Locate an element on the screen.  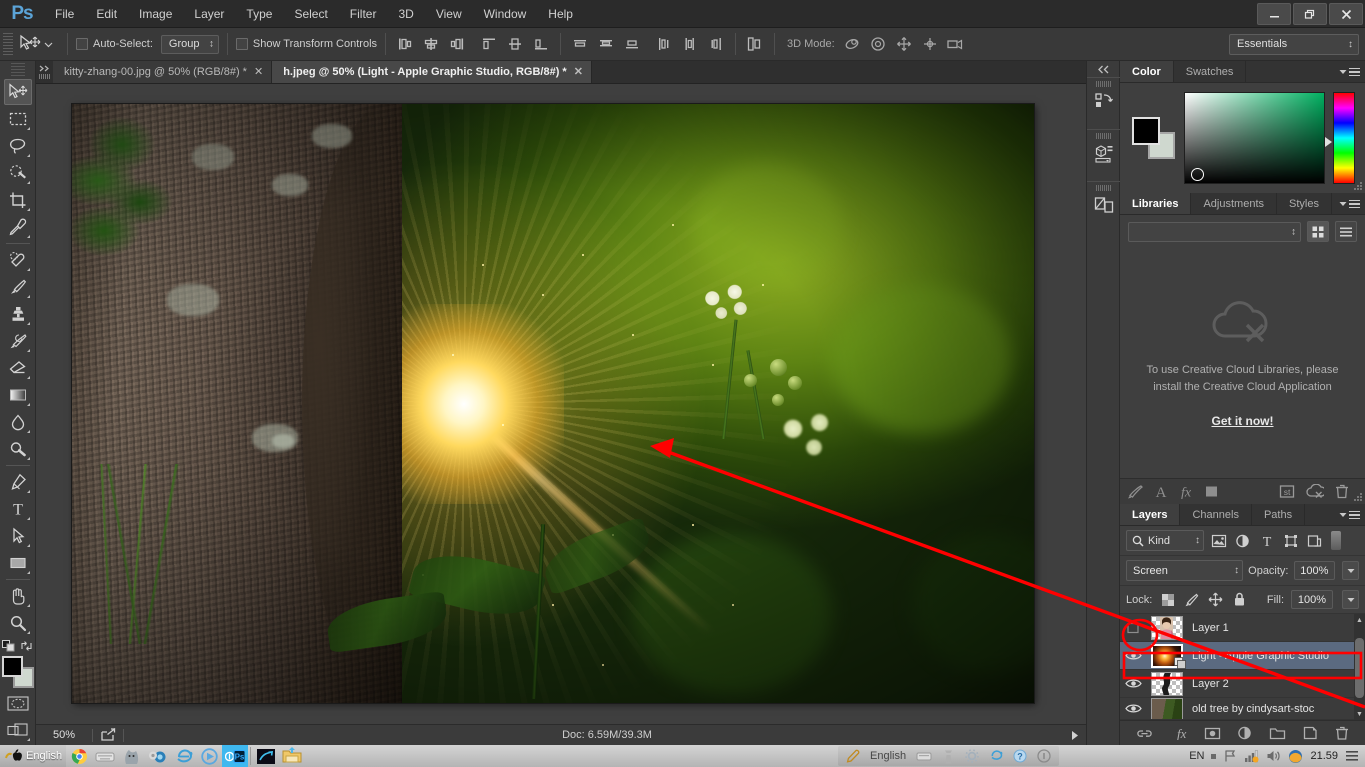
tabbar-grip is located at coordinates (44, 72).